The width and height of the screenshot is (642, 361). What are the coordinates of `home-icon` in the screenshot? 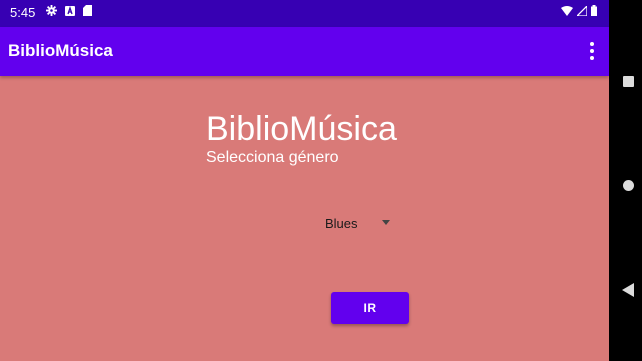 It's located at (628, 185).